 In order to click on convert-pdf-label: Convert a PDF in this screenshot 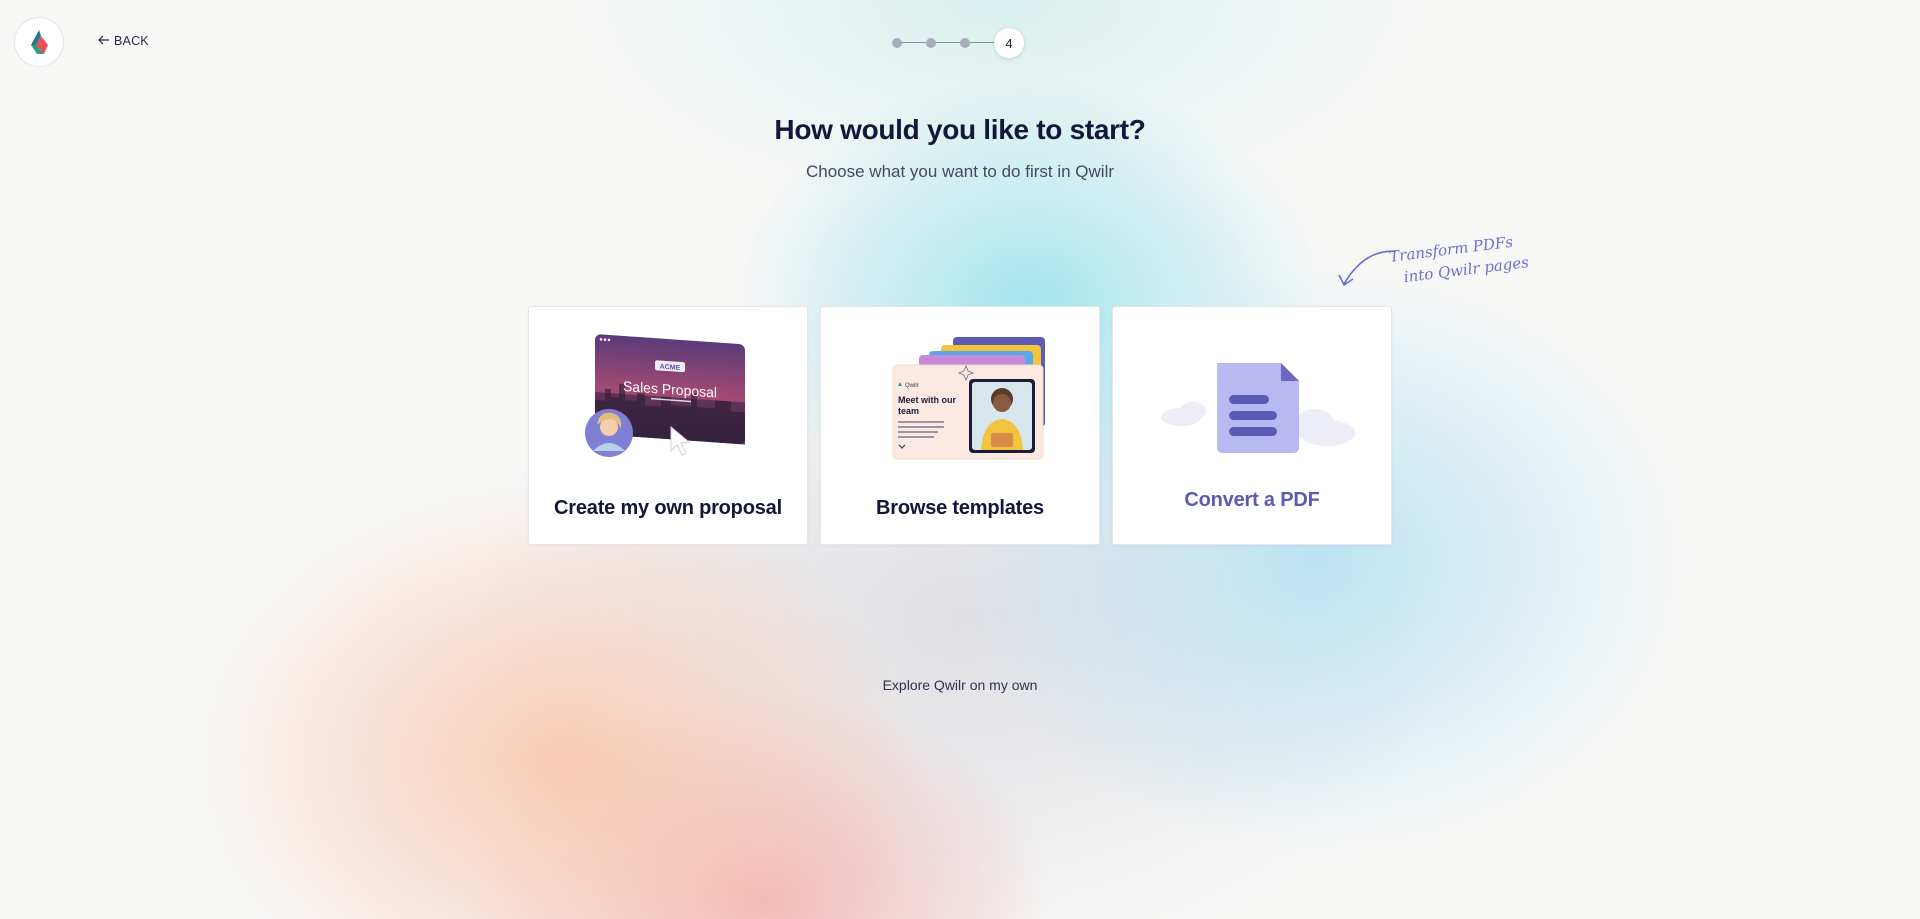, I will do `click(1252, 500)`.